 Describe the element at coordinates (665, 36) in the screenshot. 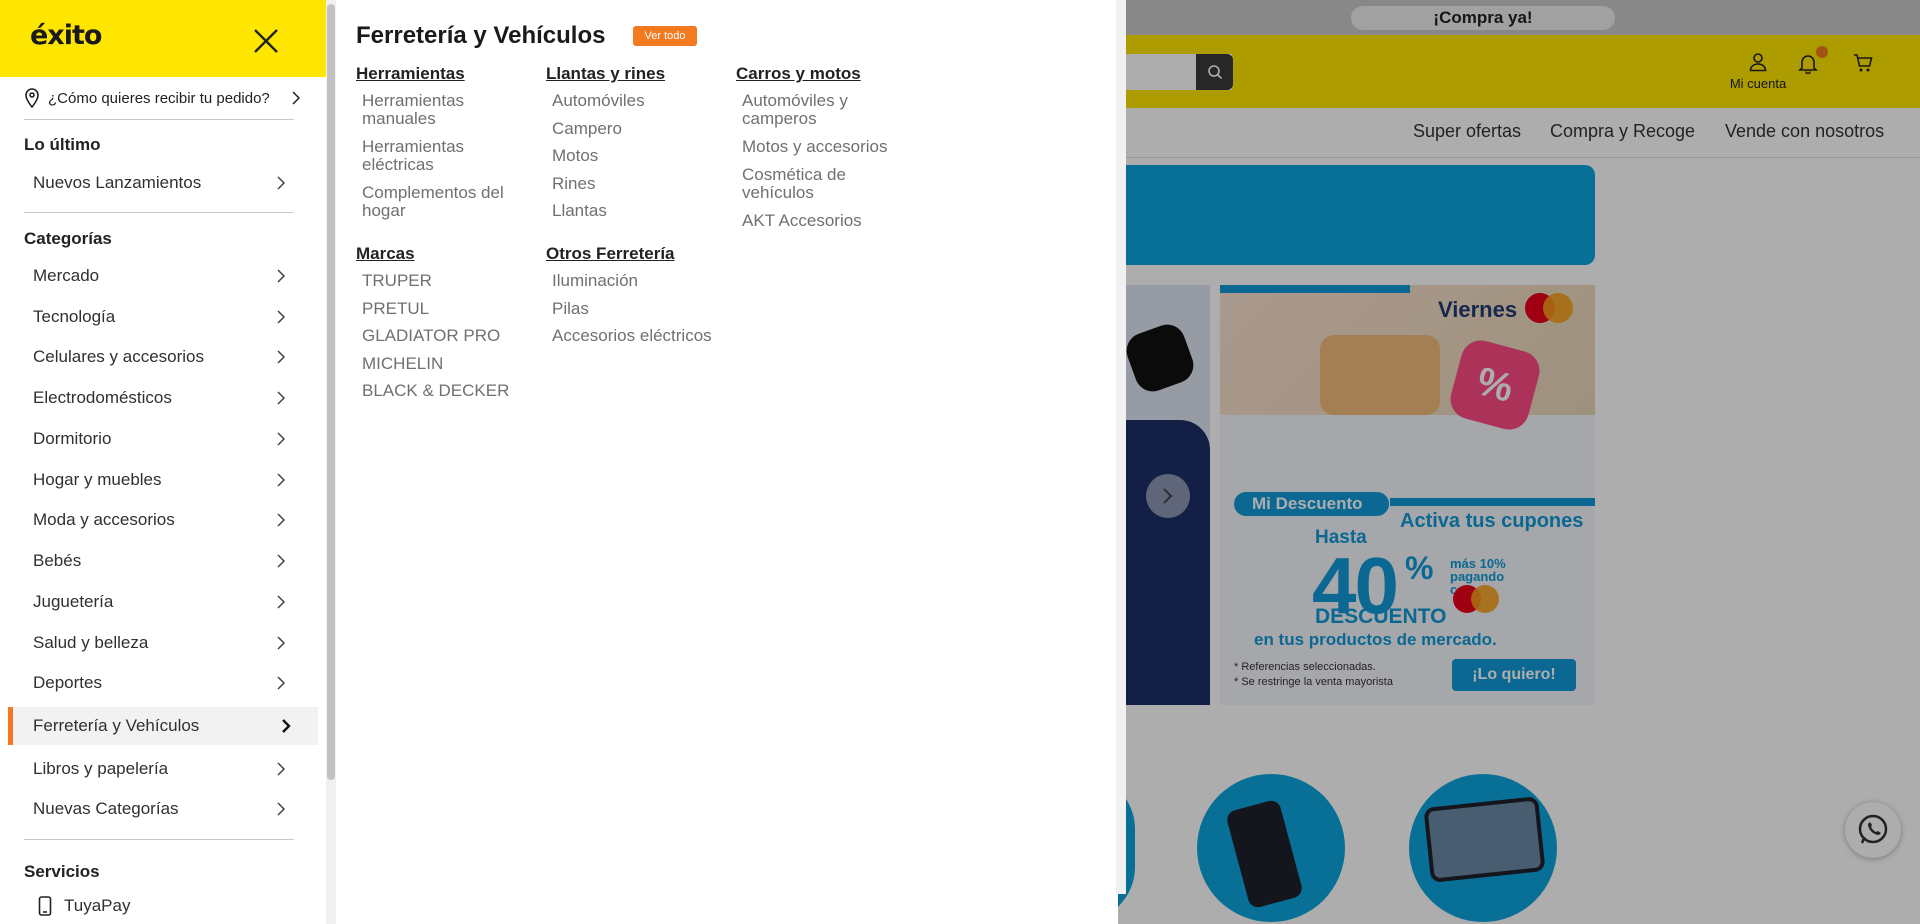

I see `see-all-button: Ver todo` at that location.